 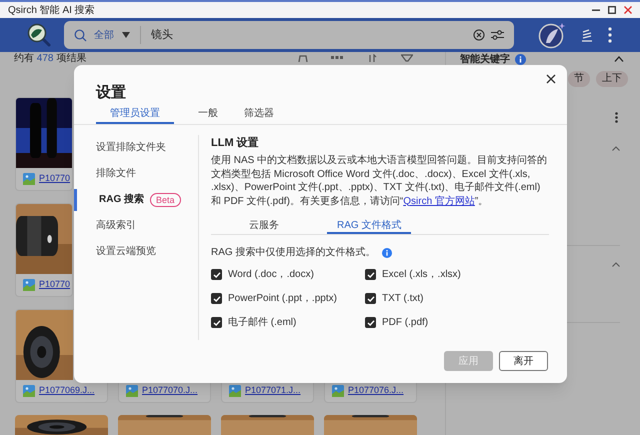 I want to click on hat-icon, so click(x=303, y=58).